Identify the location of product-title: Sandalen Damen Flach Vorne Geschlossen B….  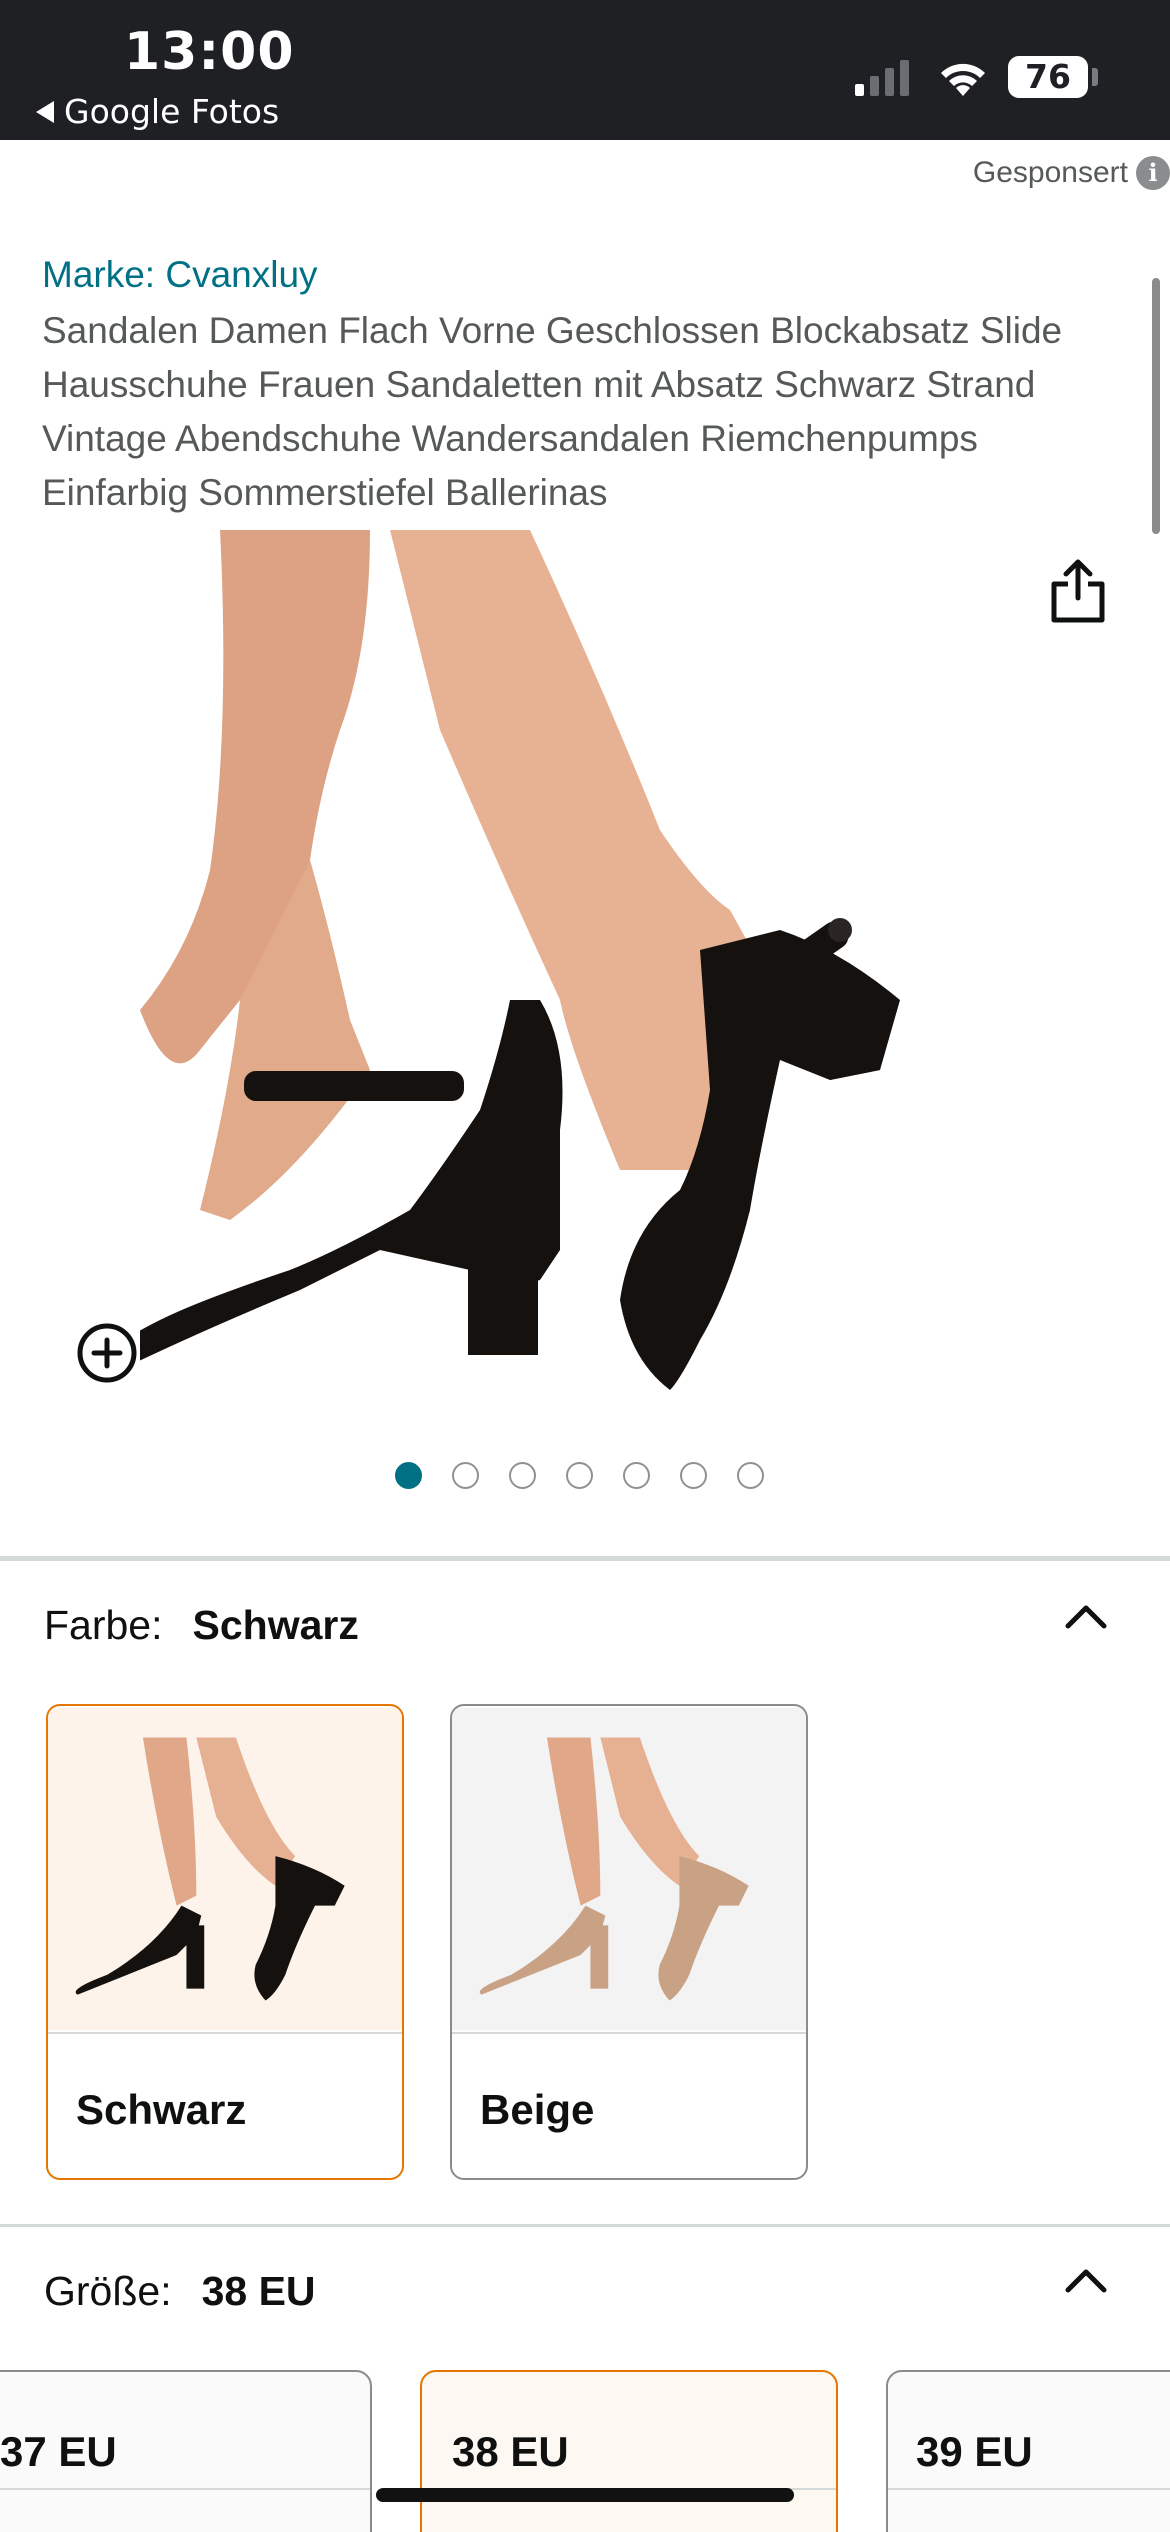
(552, 411).